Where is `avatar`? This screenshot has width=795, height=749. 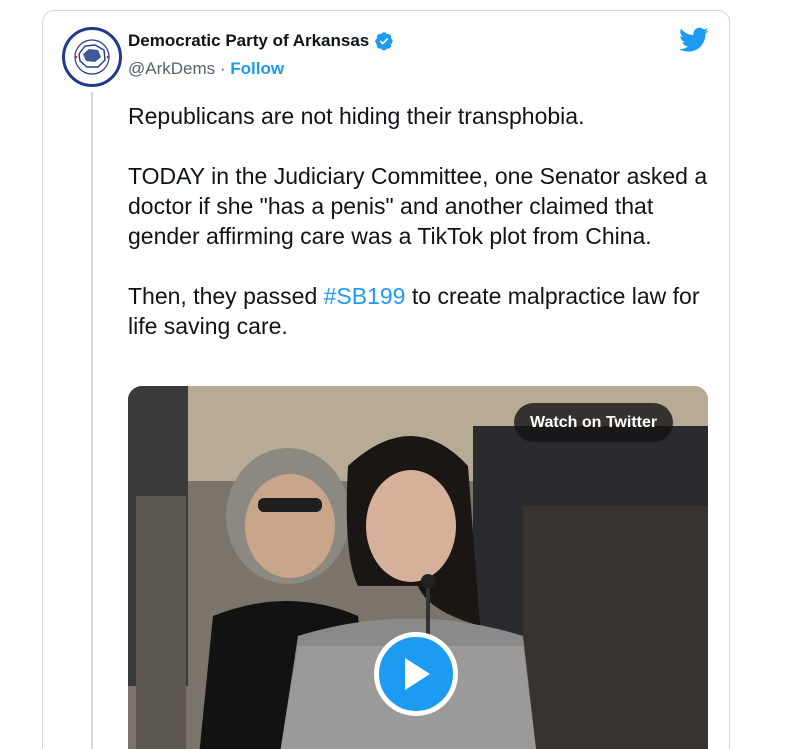
avatar is located at coordinates (92, 57).